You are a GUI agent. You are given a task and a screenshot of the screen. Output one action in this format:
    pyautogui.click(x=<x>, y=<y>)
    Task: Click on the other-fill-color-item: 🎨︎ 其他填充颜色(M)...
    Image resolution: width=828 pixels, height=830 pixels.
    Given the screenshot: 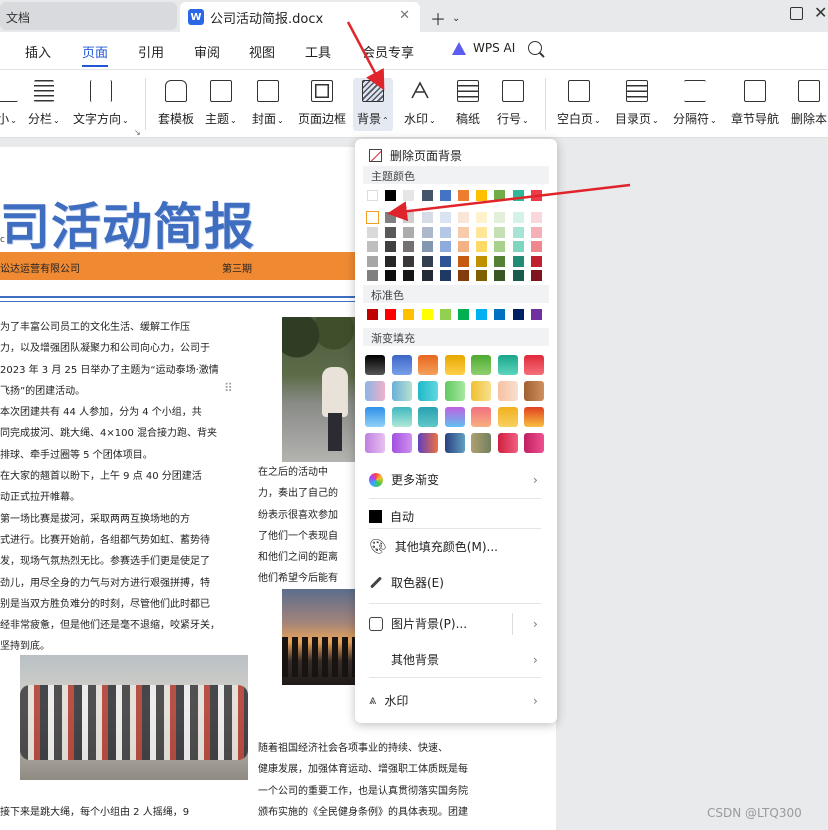 What is the action you would take?
    pyautogui.click(x=433, y=546)
    